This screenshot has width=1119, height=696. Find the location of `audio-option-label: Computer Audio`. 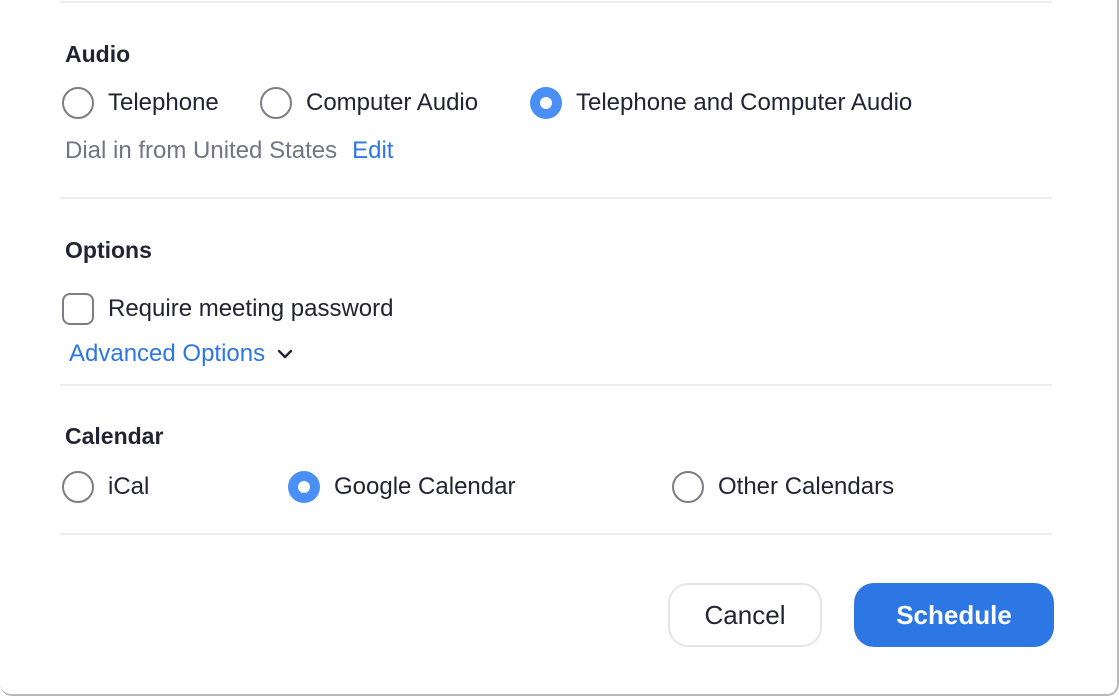

audio-option-label: Computer Audio is located at coordinates (392, 102).